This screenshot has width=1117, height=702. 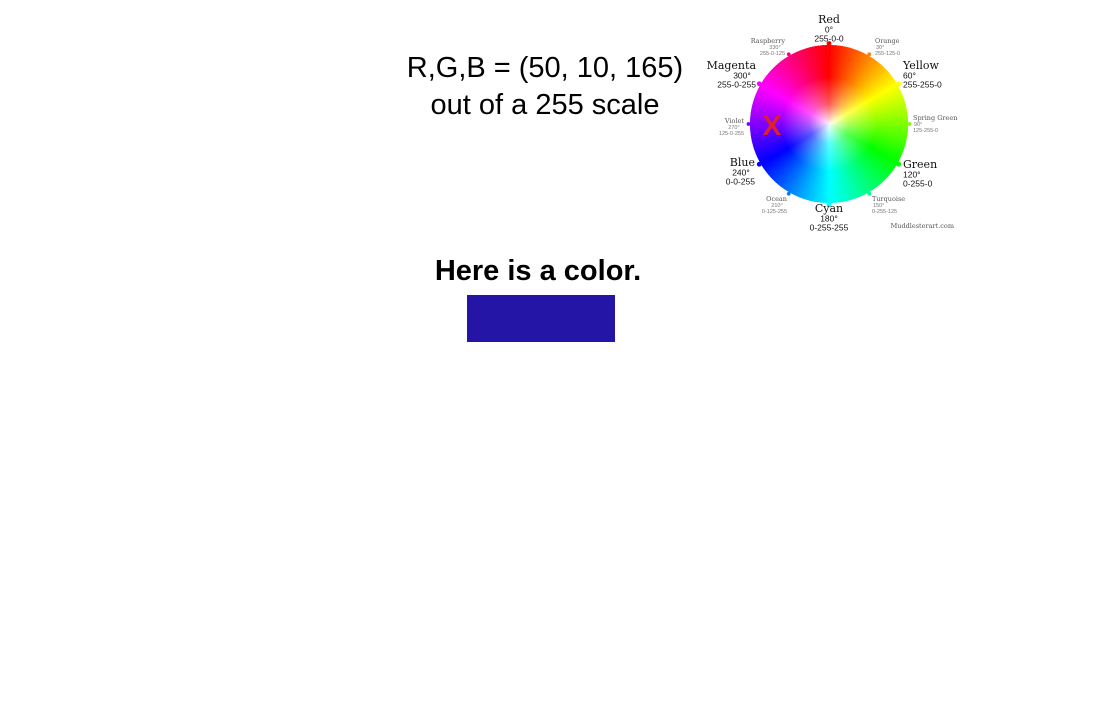 I want to click on wheel-label-raspberry: Raspberry330°255-0-125, so click(x=768, y=47).